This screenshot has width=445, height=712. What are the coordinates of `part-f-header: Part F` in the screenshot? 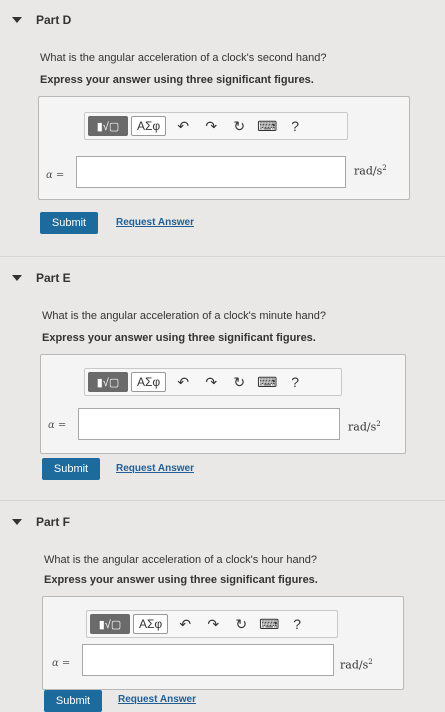 It's located at (222, 522).